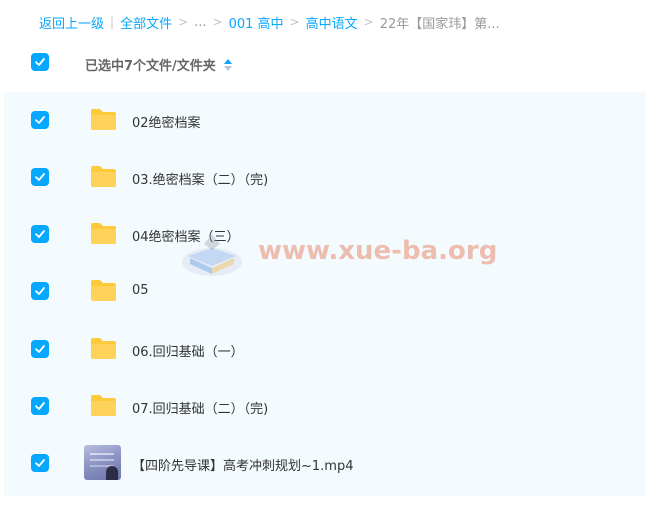 The height and width of the screenshot is (510, 646). What do you see at coordinates (242, 464) in the screenshot?
I see `file-name: 【四阶先导课】高考冲刺规划~1.mp4` at bounding box center [242, 464].